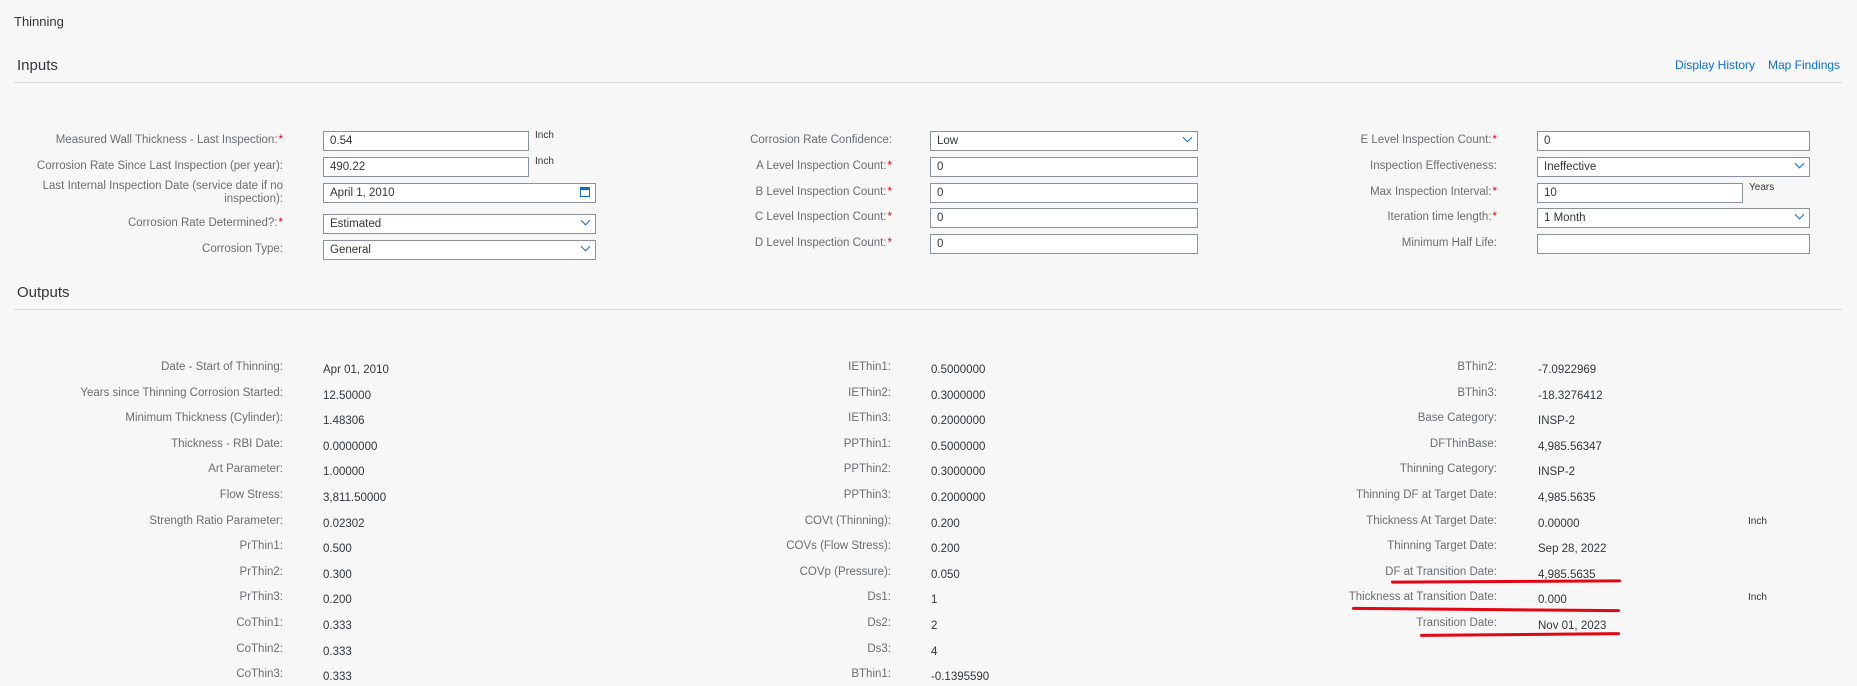 This screenshot has width=1857, height=686. I want to click on date-start-of-thinning-value: Apr 01, 2010, so click(356, 370).